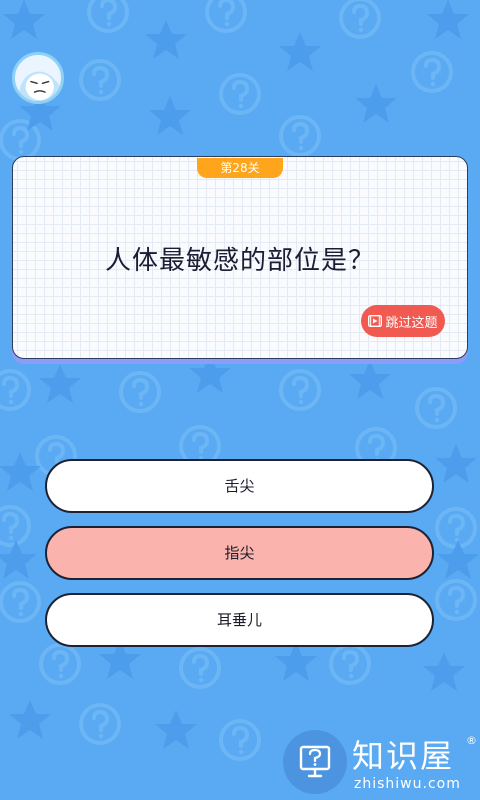  What do you see at coordinates (239, 620) in the screenshot?
I see `answer-option-3: 耳垂儿` at bounding box center [239, 620].